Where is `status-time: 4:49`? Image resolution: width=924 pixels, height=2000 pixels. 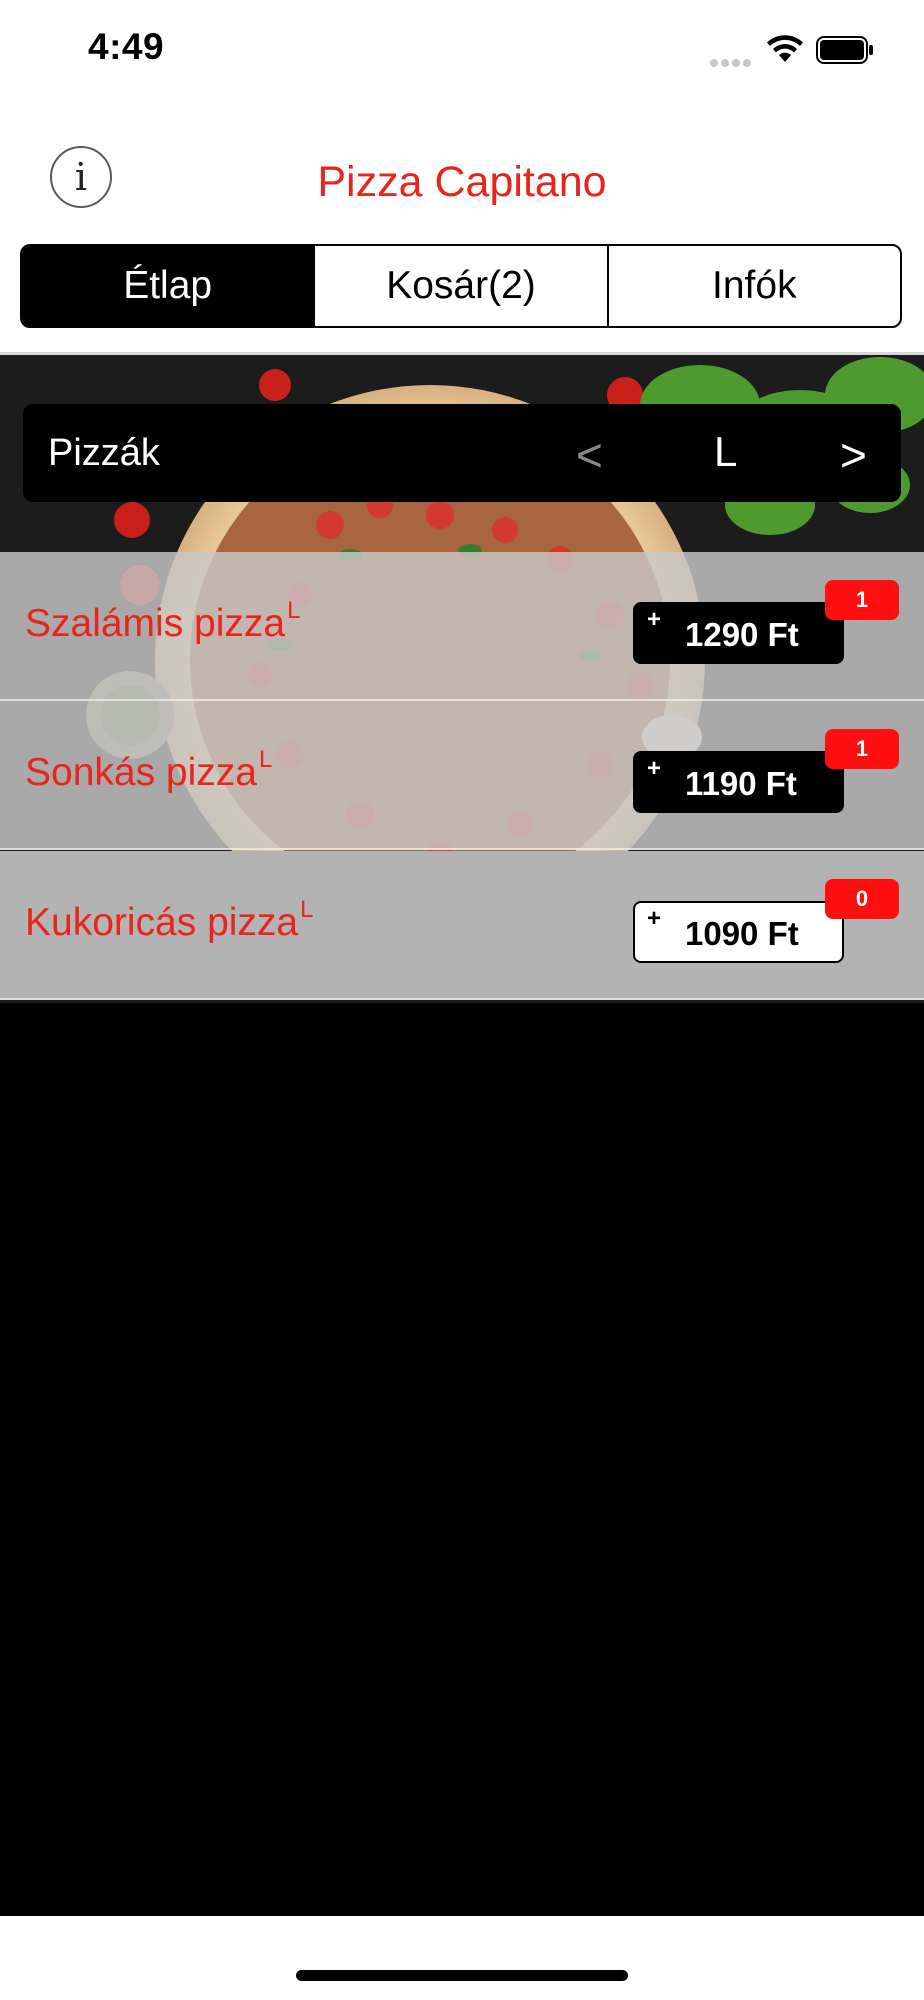 status-time: 4:49 is located at coordinates (126, 46).